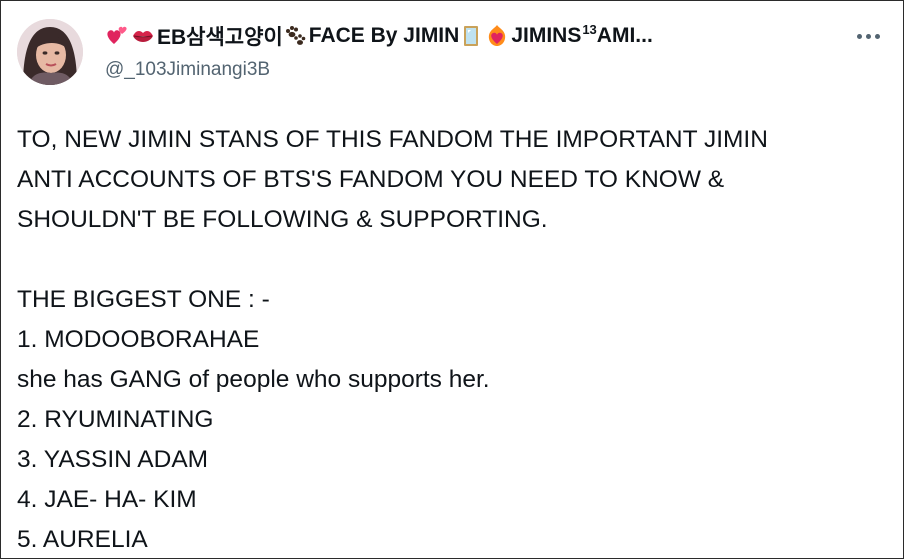 Image resolution: width=904 pixels, height=559 pixels. Describe the element at coordinates (107, 499) in the screenshot. I see `list-item: 4. JAE- HA- KIM` at that location.